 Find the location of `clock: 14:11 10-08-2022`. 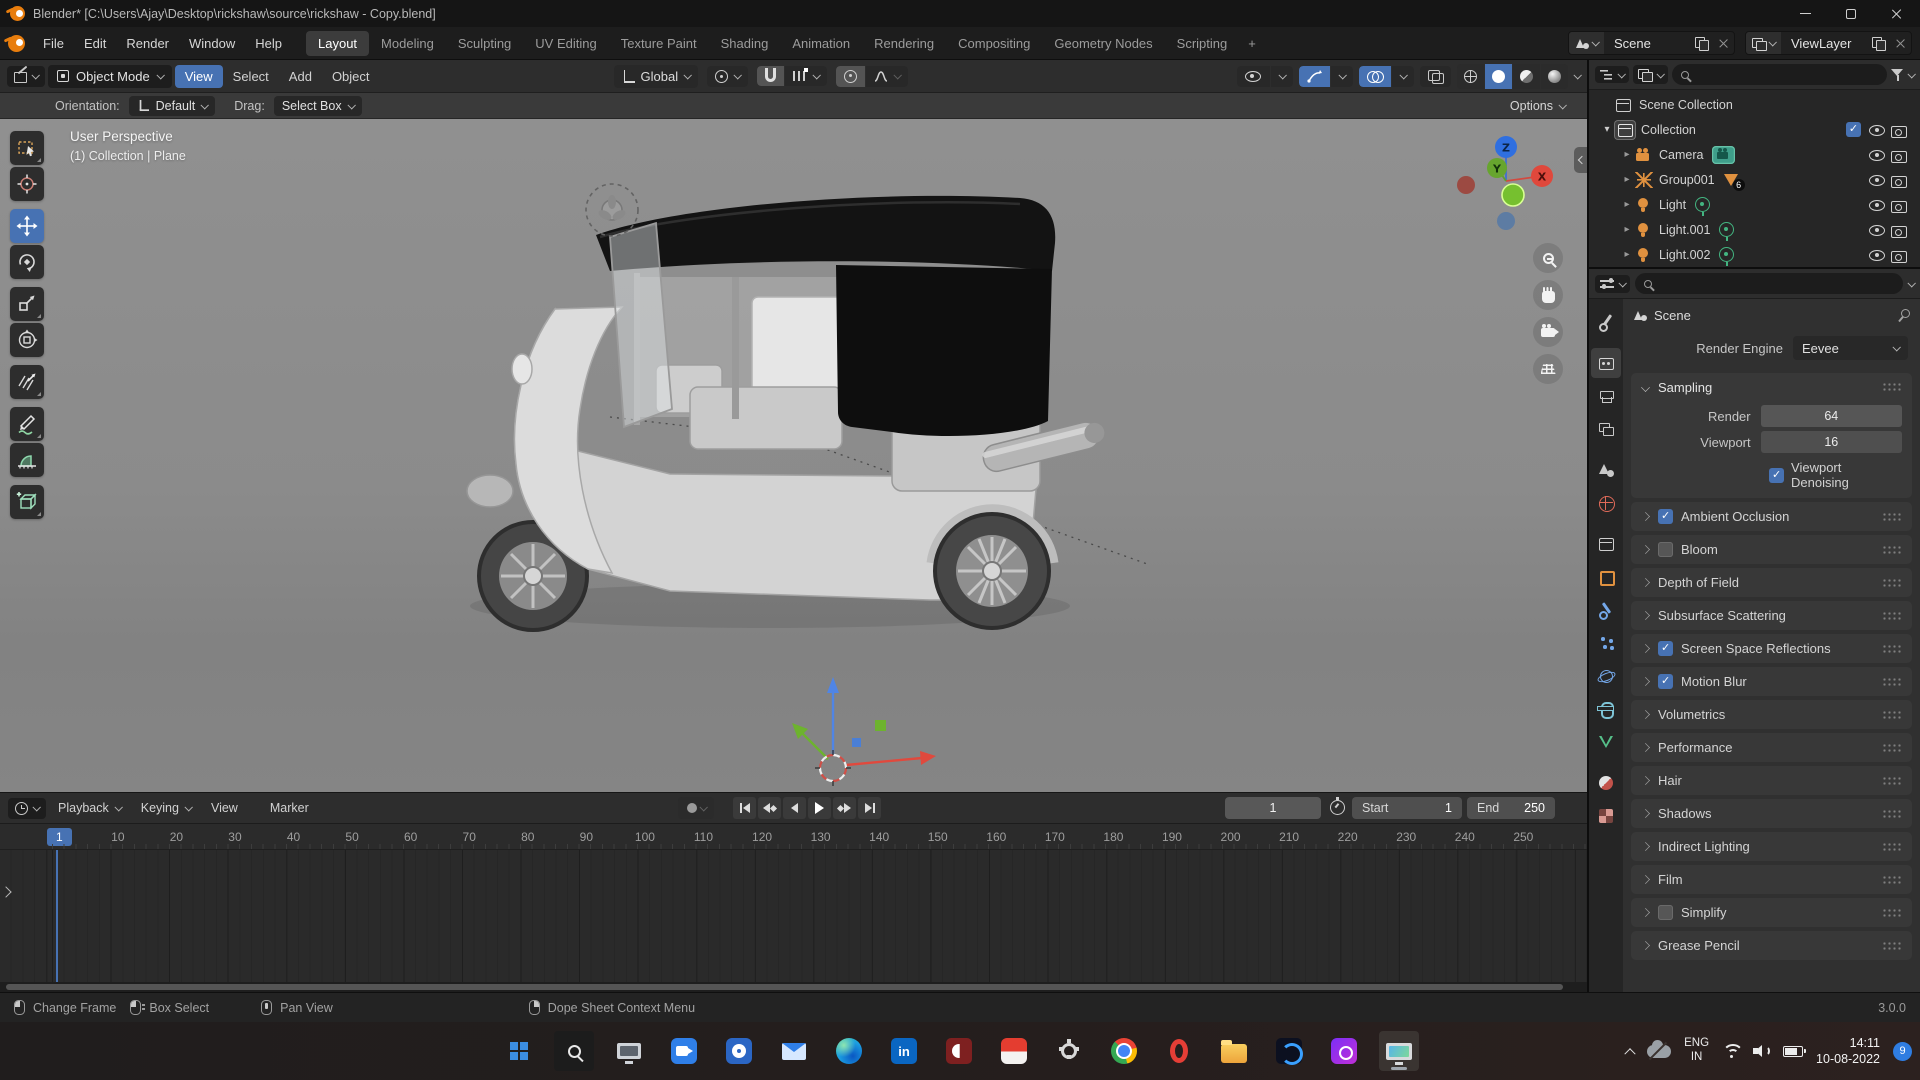

clock: 14:11 10-08-2022 is located at coordinates (1848, 1051).